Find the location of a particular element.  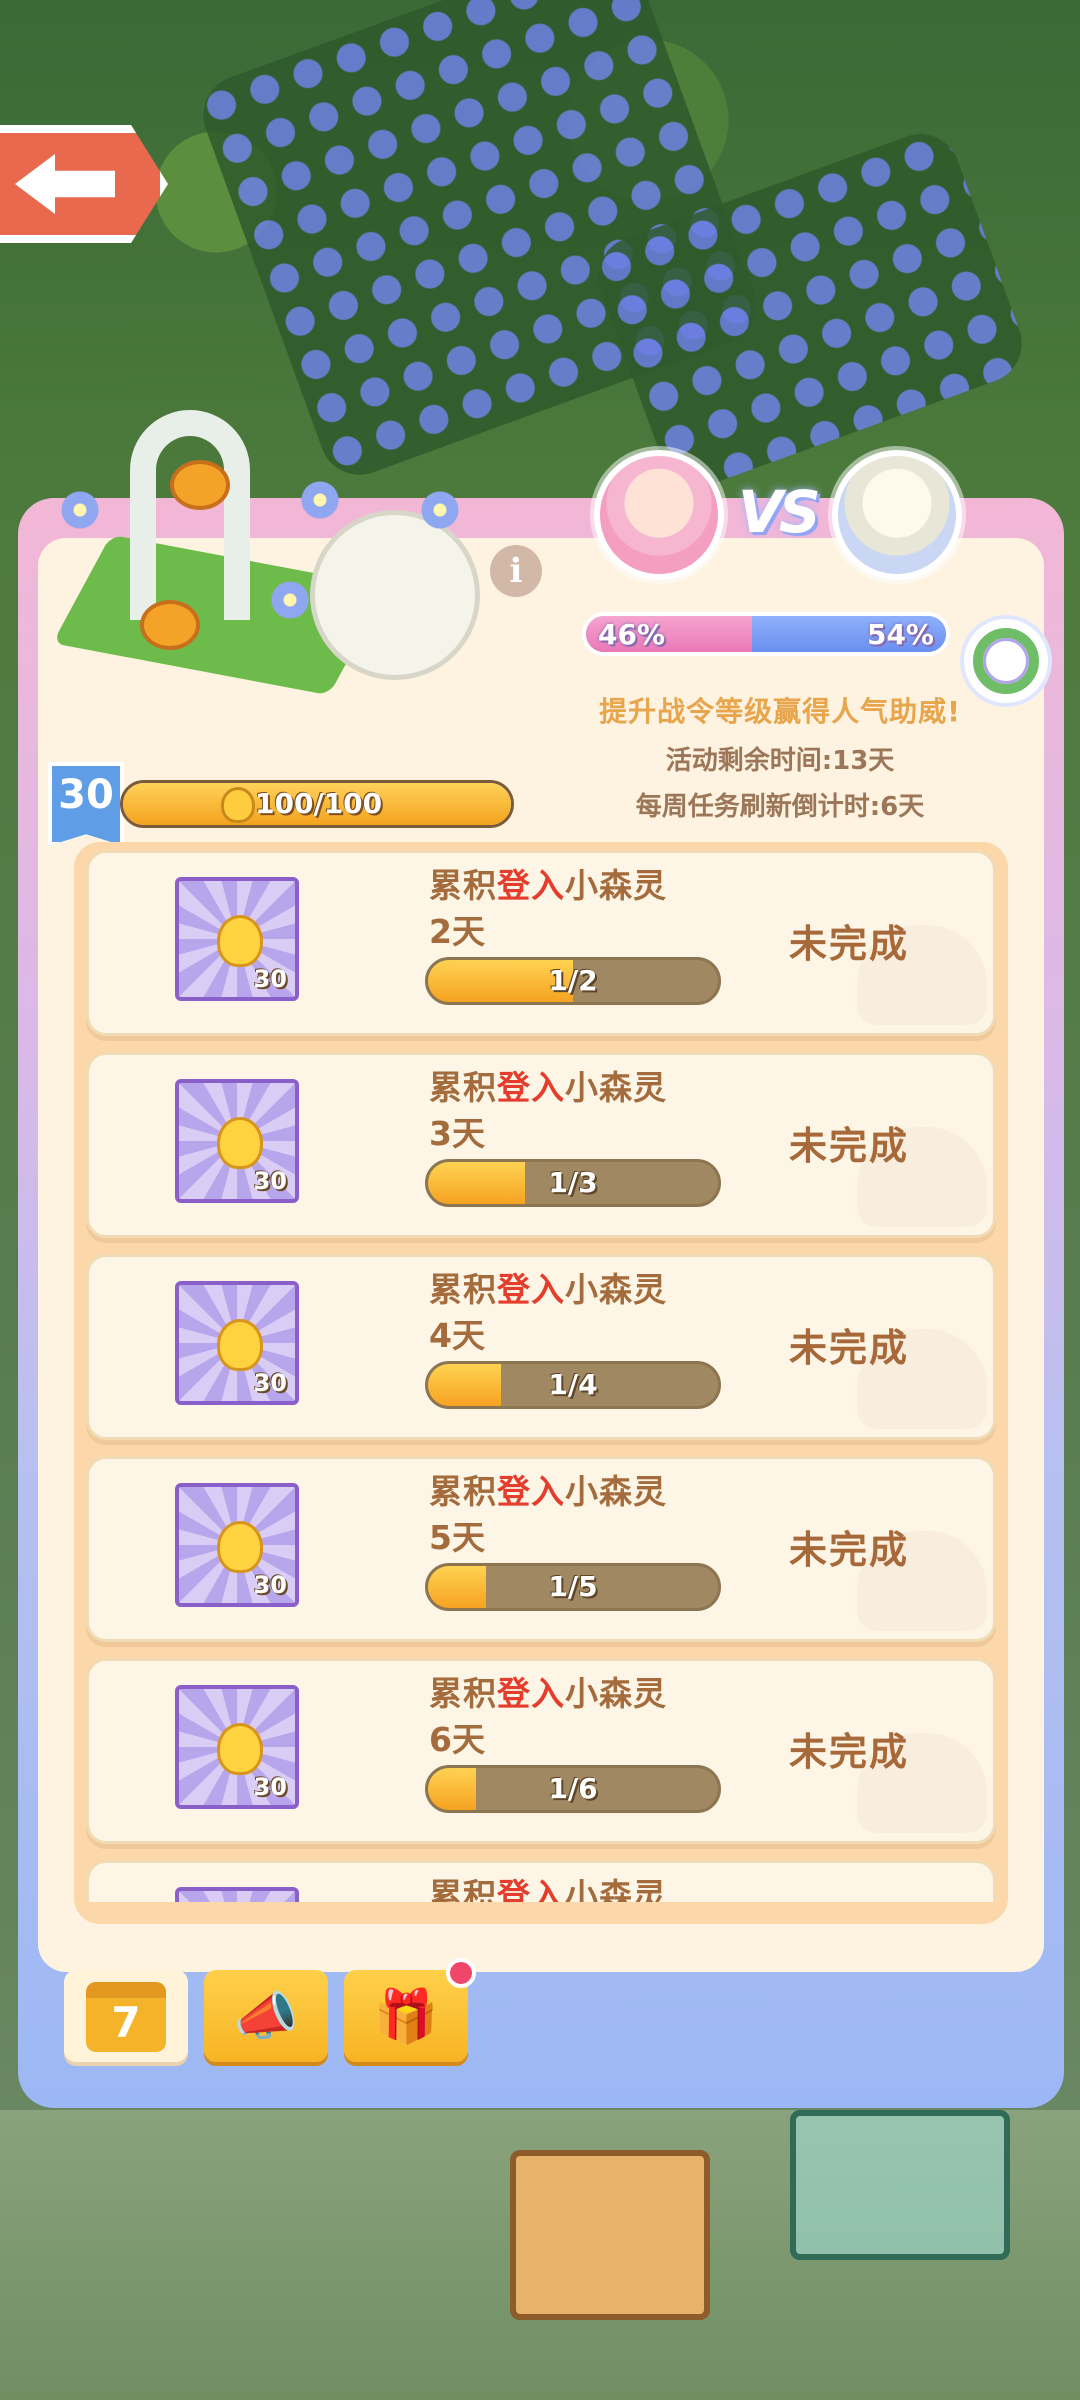

task-row: 累积登入小森灵 is located at coordinates (541, 1881).